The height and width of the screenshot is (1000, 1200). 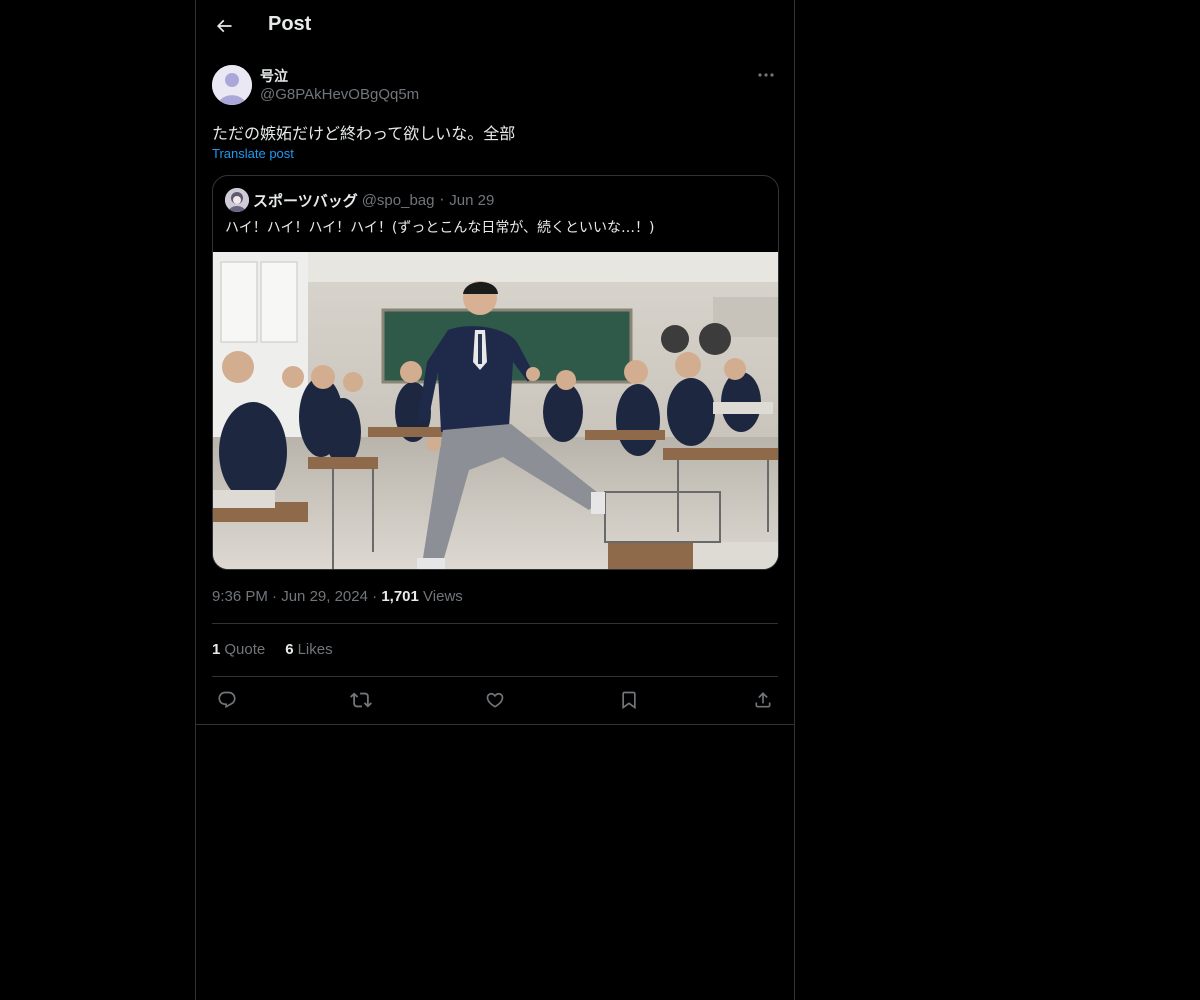 I want to click on post-metadata: 9:36 PM · Jun 29, 2024 · 1,701 Views, so click(x=337, y=596).